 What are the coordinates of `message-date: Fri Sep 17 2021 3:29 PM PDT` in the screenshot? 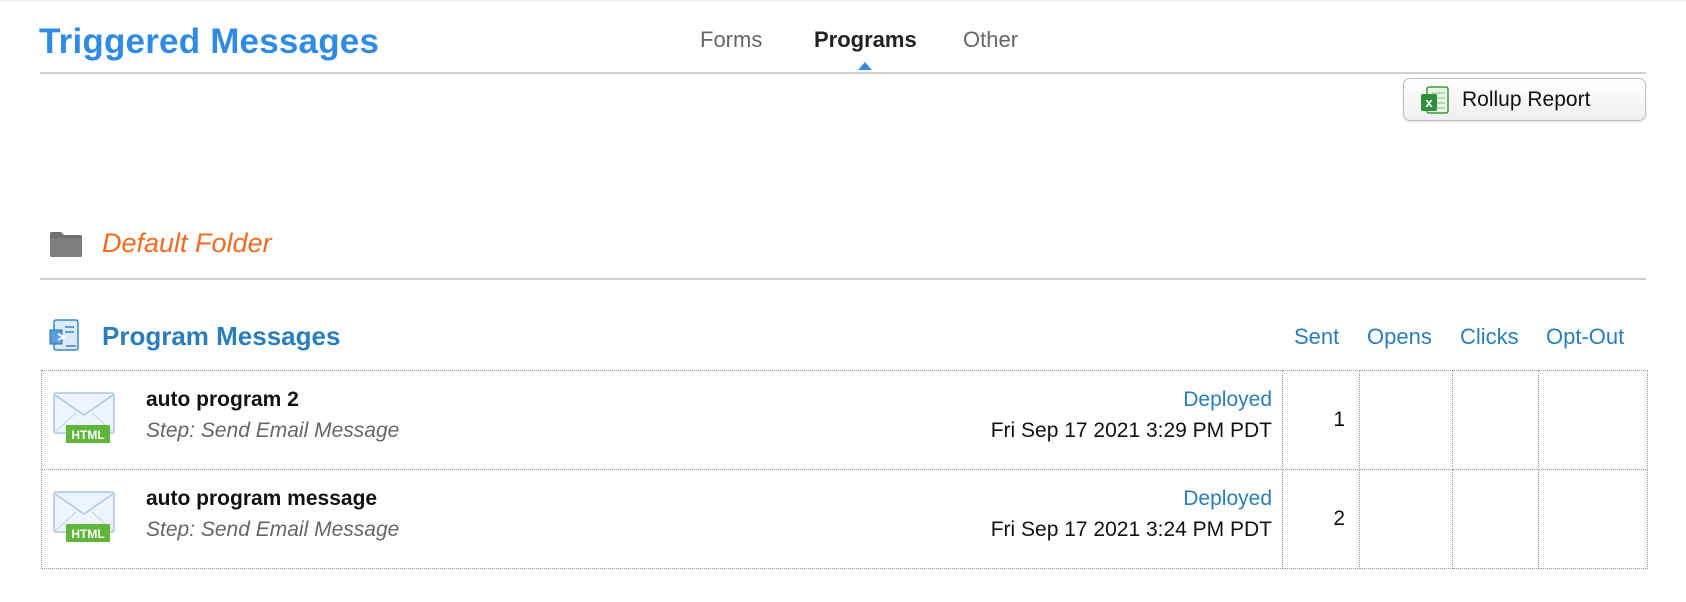 It's located at (1131, 430).